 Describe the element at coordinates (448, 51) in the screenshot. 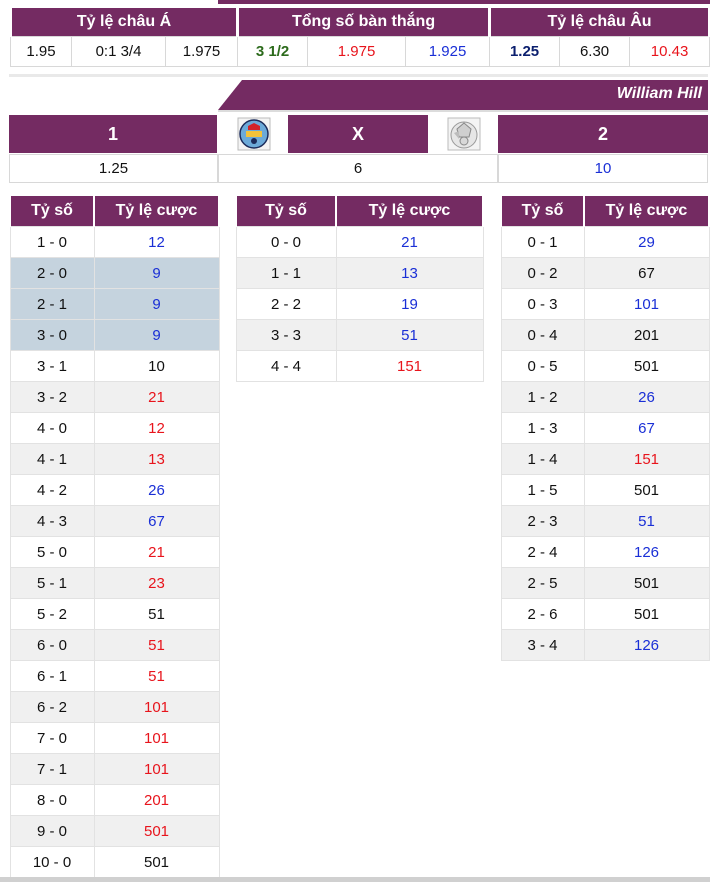

I see `summary-value-cell: 1.925` at that location.